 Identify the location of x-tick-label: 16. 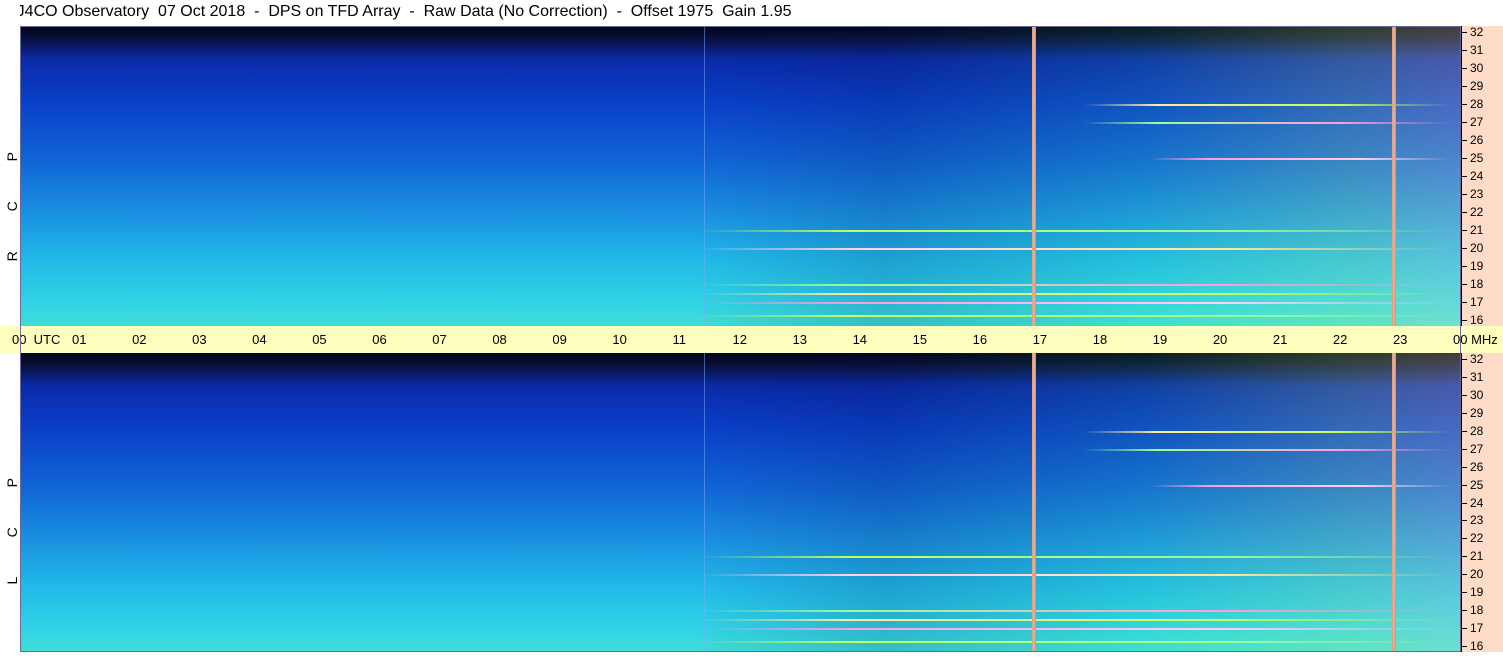
(980, 339).